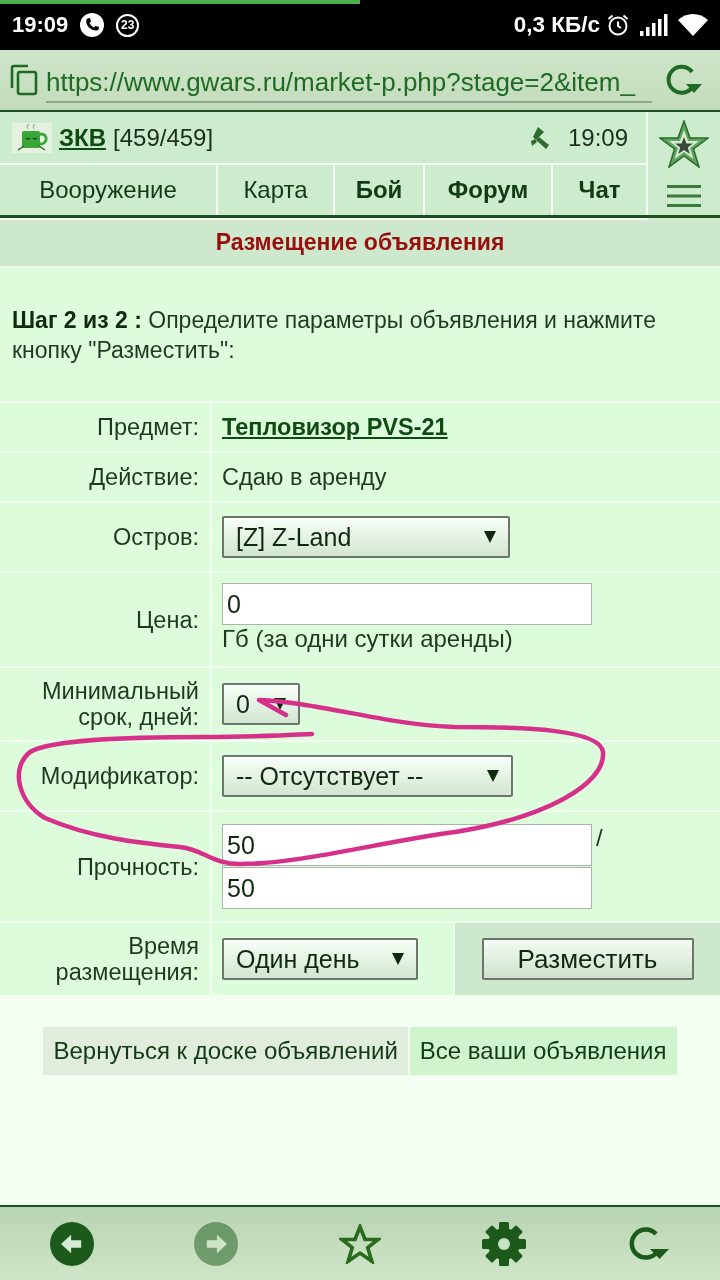 This screenshot has height=1280, width=720. Describe the element at coordinates (367, 639) in the screenshot. I see `currency-note: Гб (за одни сутки аренды)` at that location.